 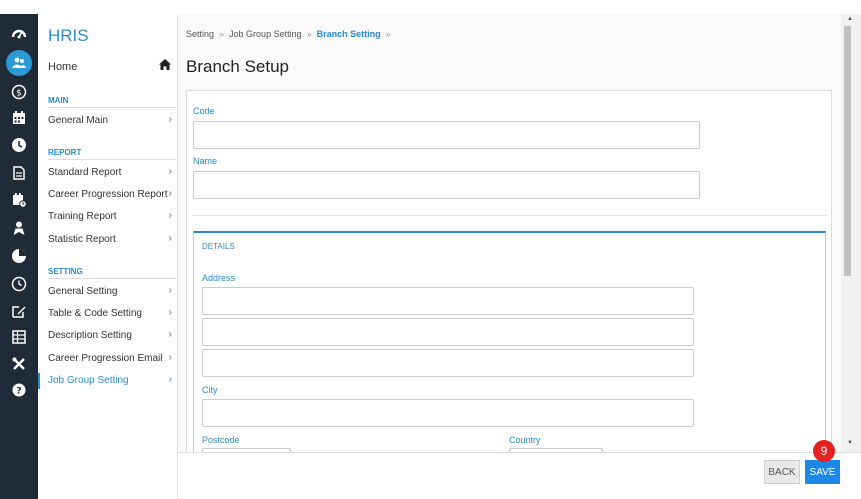 I want to click on edit-icon, so click(x=19, y=311).